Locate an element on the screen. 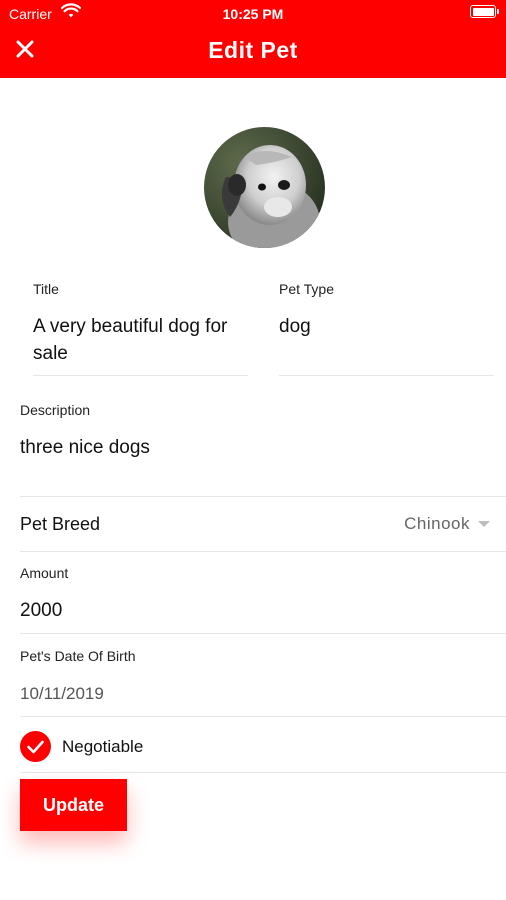 The width and height of the screenshot is (506, 900). pet-breed-divider is located at coordinates (263, 551).